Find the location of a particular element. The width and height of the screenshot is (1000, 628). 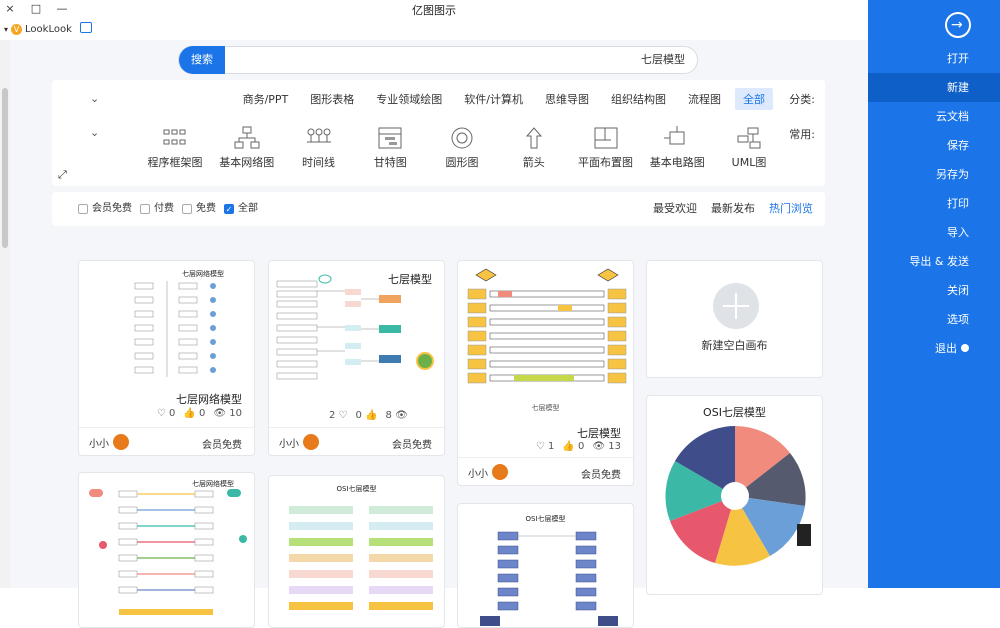

common-floorplan: 平面布置图 is located at coordinates (606, 148).